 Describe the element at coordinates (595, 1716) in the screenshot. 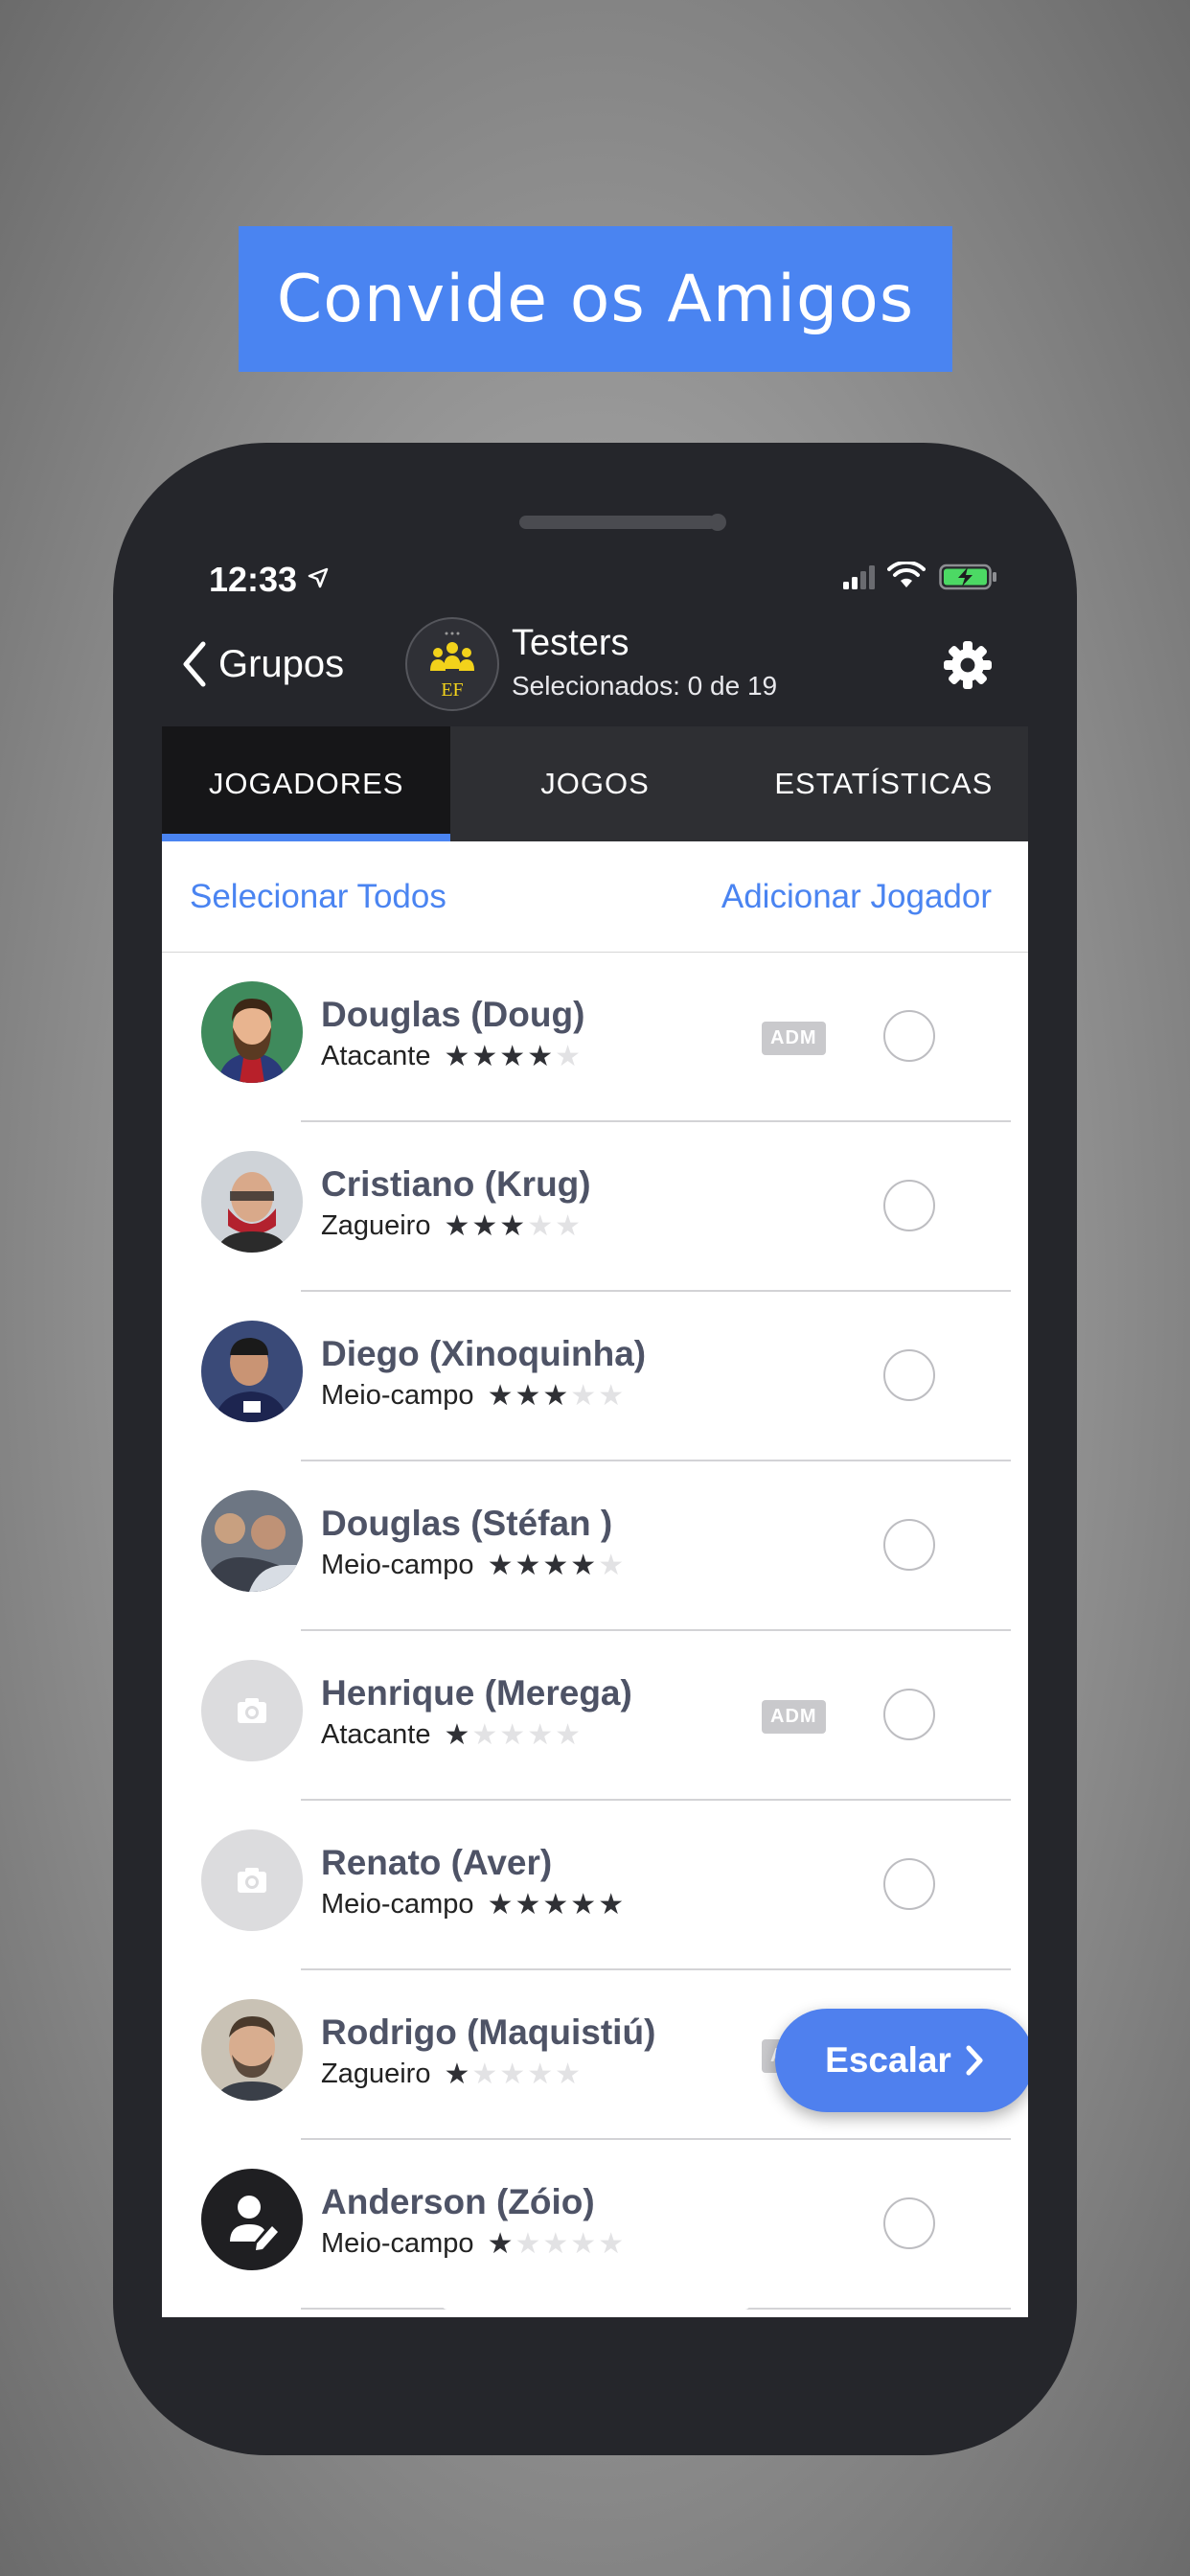

I see `player-row: Henrique (Merega) Atacante ★★★★★ ADM` at that location.